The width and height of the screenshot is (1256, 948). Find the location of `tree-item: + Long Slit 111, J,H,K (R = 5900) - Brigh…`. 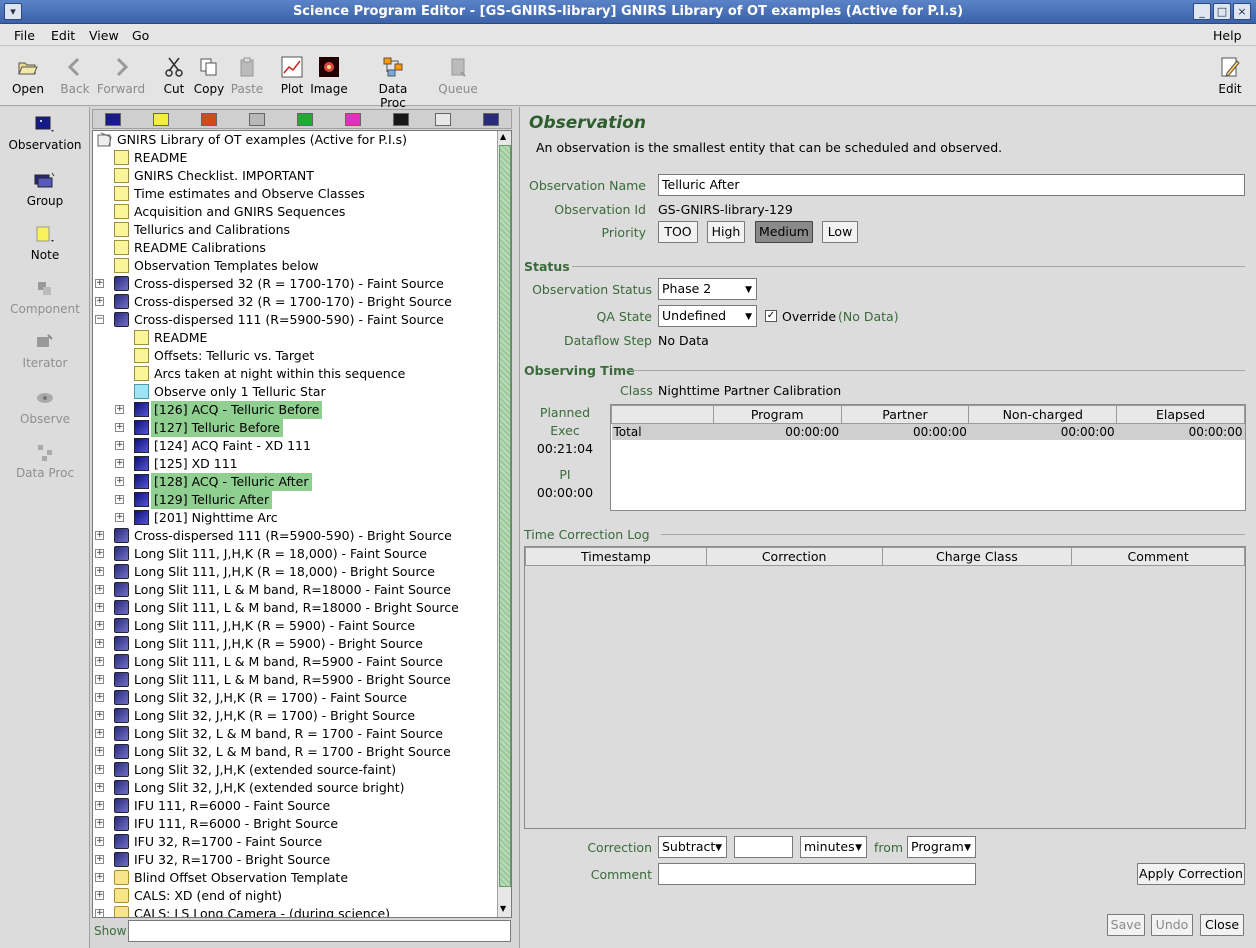

tree-item: + Long Slit 111, J,H,K (R = 5900) - Brigh… is located at coordinates (295, 644).